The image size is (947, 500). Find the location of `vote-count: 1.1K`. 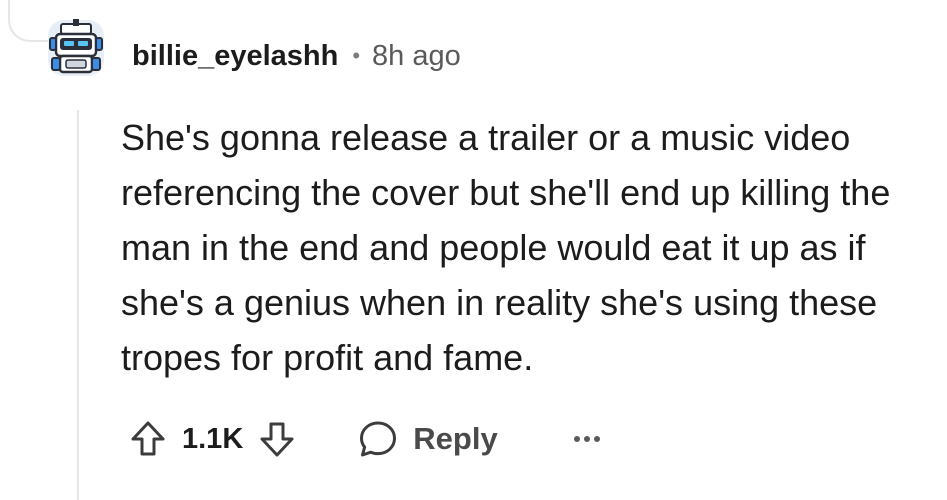

vote-count: 1.1K is located at coordinates (213, 438).